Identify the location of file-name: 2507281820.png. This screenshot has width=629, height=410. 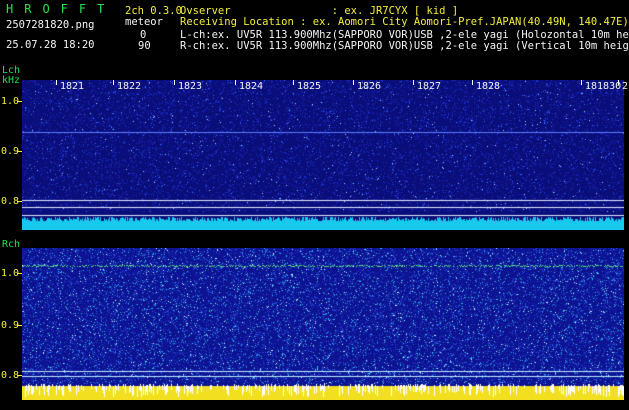
(50, 25).